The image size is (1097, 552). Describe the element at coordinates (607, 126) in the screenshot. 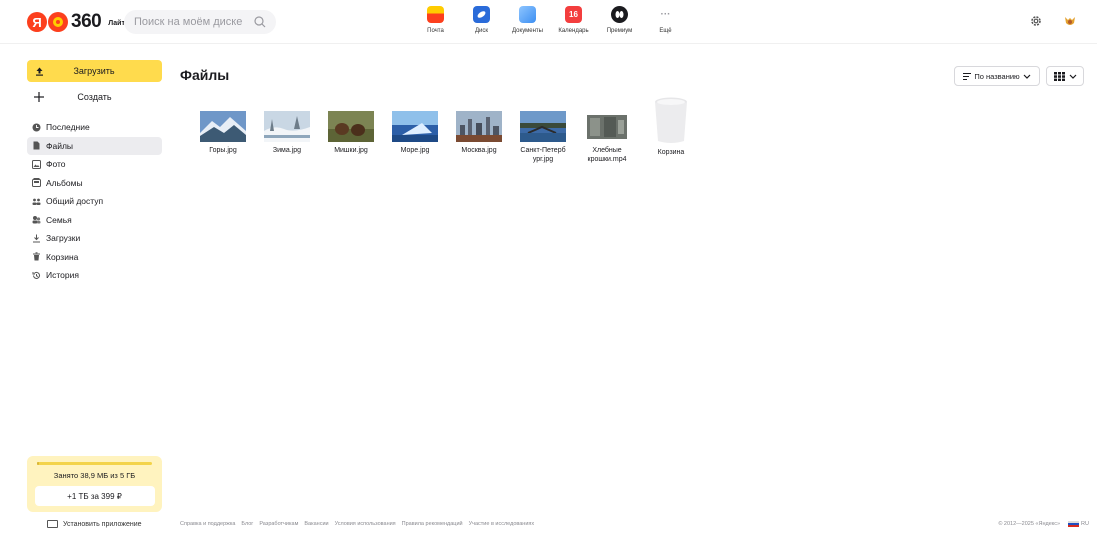

I see `video-thumbnail` at that location.